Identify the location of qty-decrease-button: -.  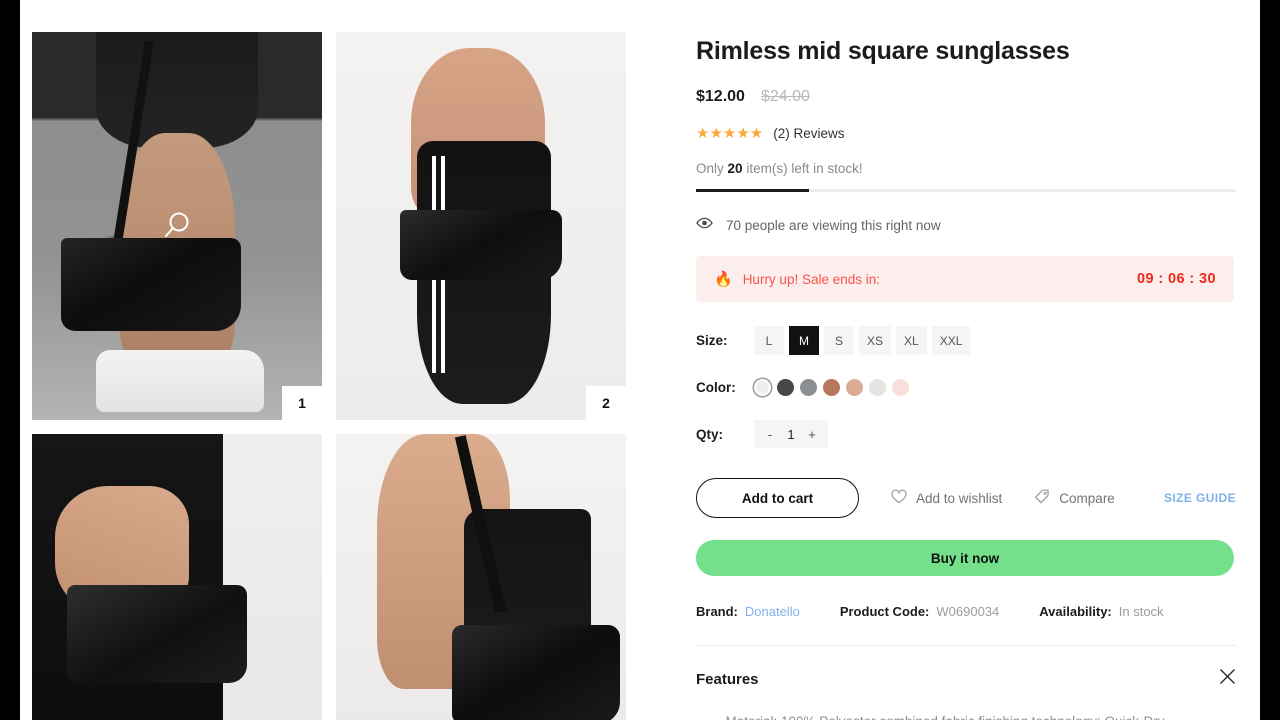
(770, 434).